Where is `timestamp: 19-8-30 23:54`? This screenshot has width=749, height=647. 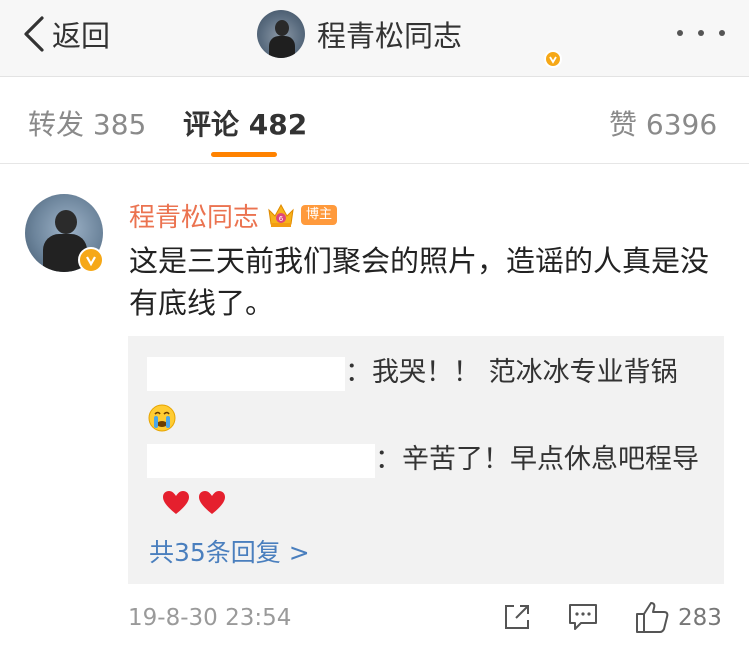 timestamp: 19-8-30 23:54 is located at coordinates (210, 618).